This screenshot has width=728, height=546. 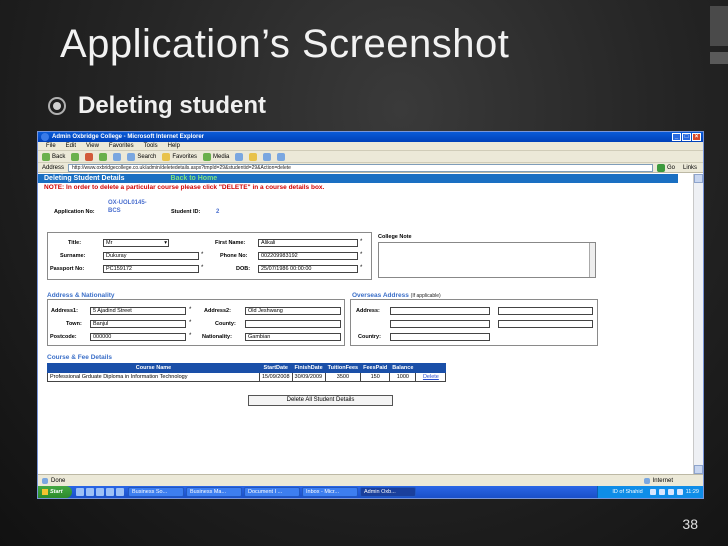 I want to click on media-label: Media, so click(x=221, y=156).